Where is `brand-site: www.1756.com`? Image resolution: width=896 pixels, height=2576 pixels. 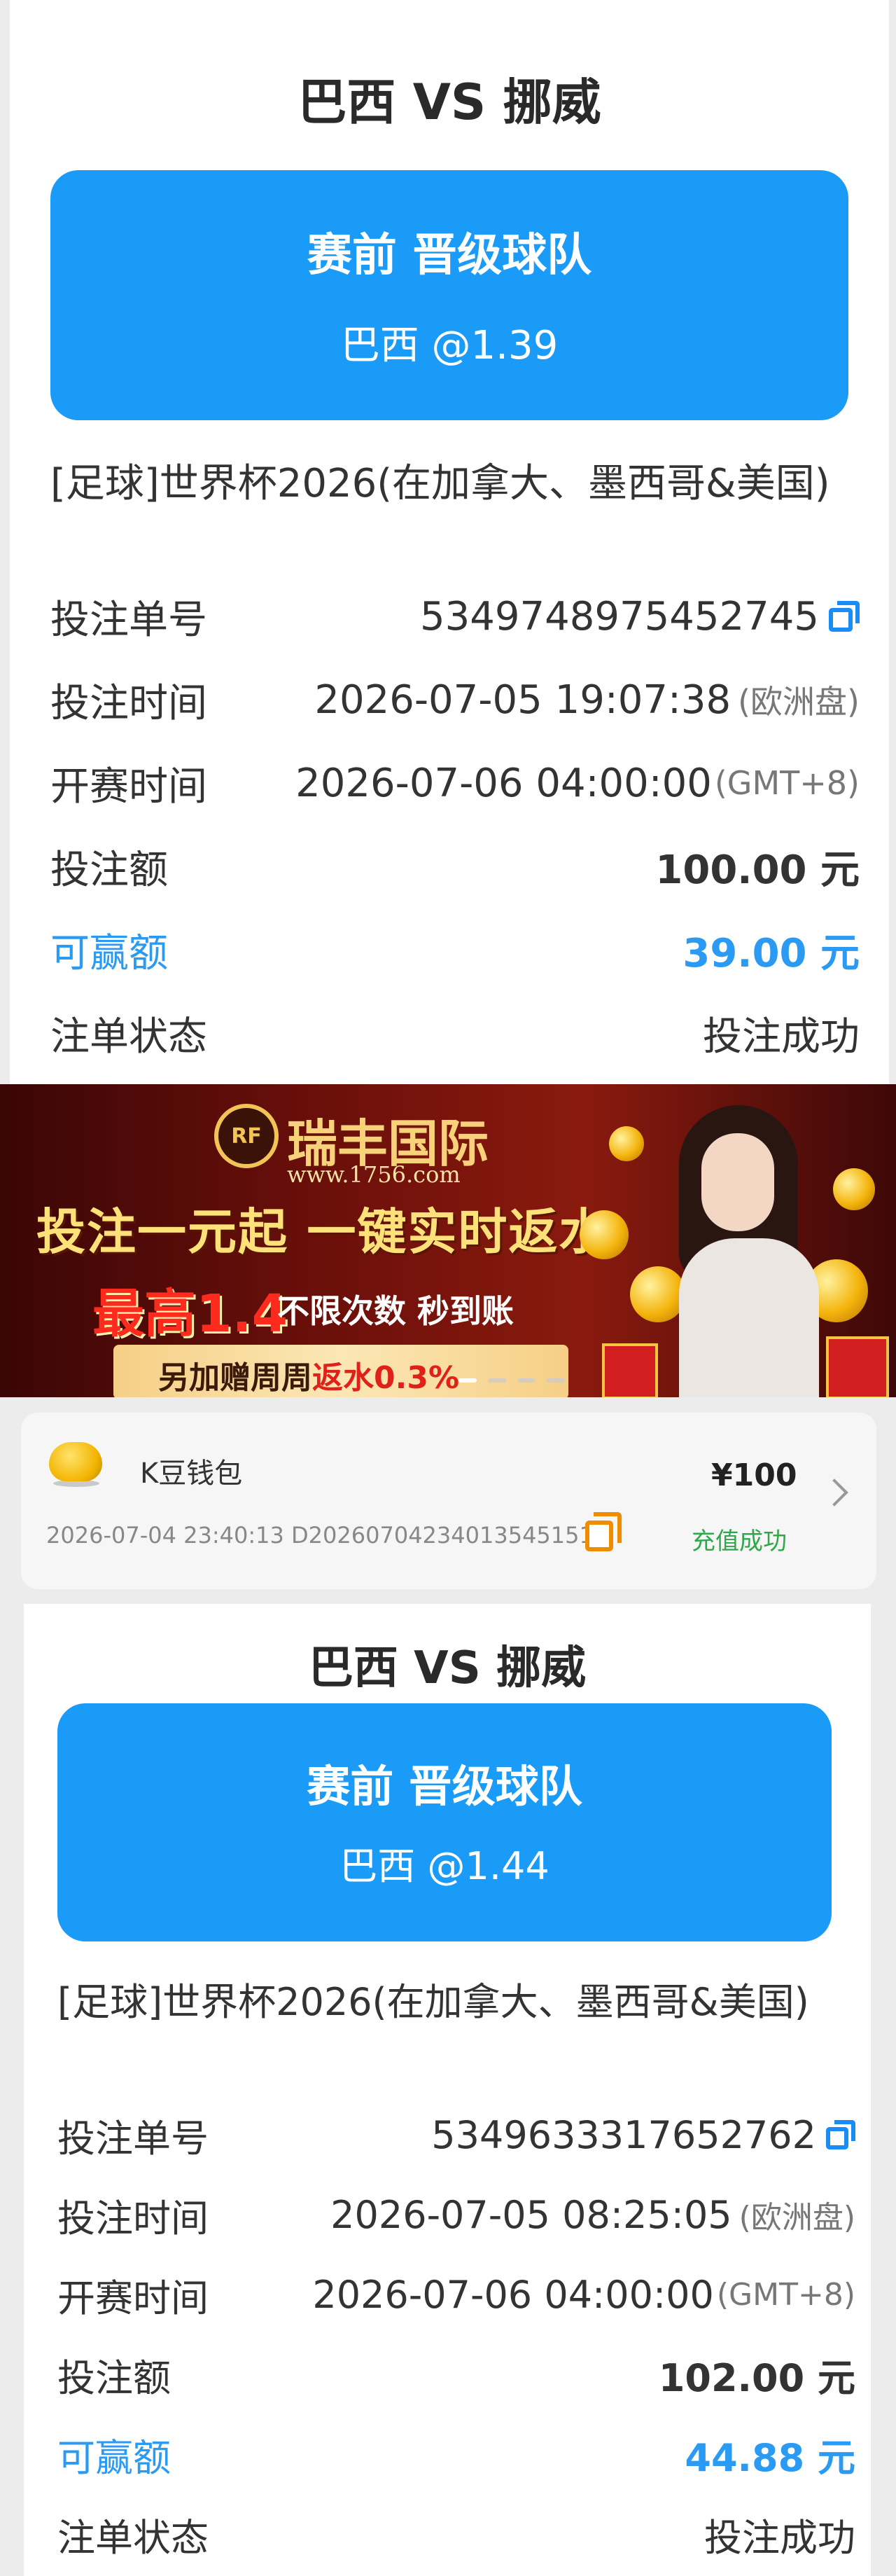 brand-site: www.1756.com is located at coordinates (374, 1174).